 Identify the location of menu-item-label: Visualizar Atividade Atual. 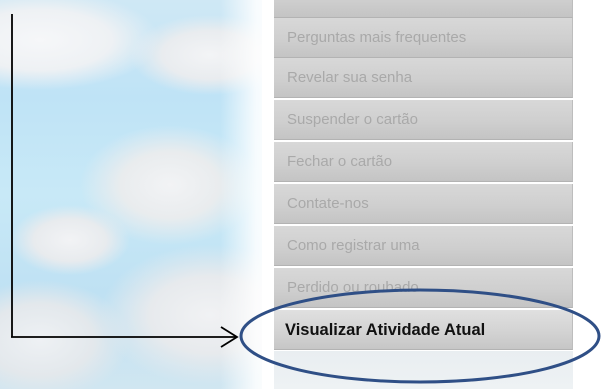
(385, 330).